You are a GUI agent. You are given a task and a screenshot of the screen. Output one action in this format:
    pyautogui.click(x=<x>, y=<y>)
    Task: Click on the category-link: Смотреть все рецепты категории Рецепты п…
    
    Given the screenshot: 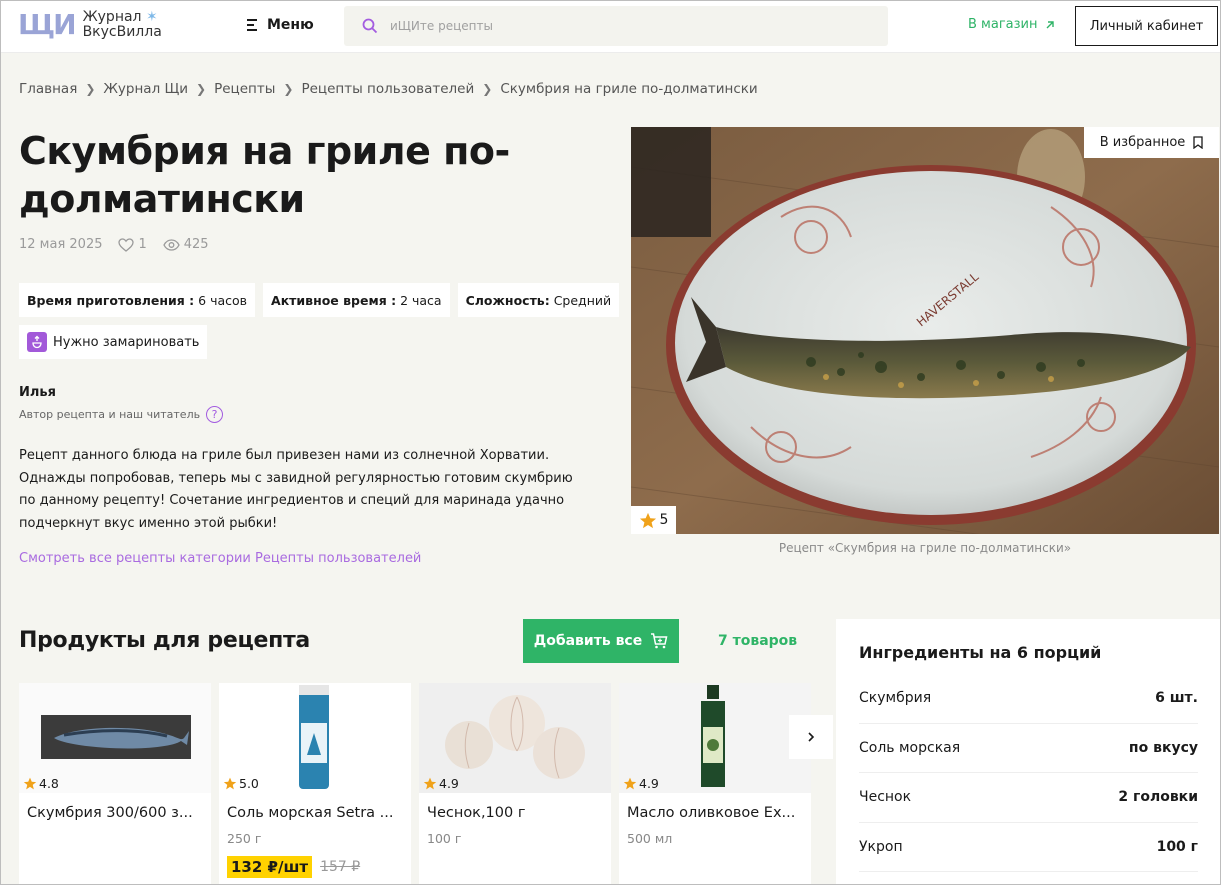 What is the action you would take?
    pyautogui.click(x=220, y=558)
    